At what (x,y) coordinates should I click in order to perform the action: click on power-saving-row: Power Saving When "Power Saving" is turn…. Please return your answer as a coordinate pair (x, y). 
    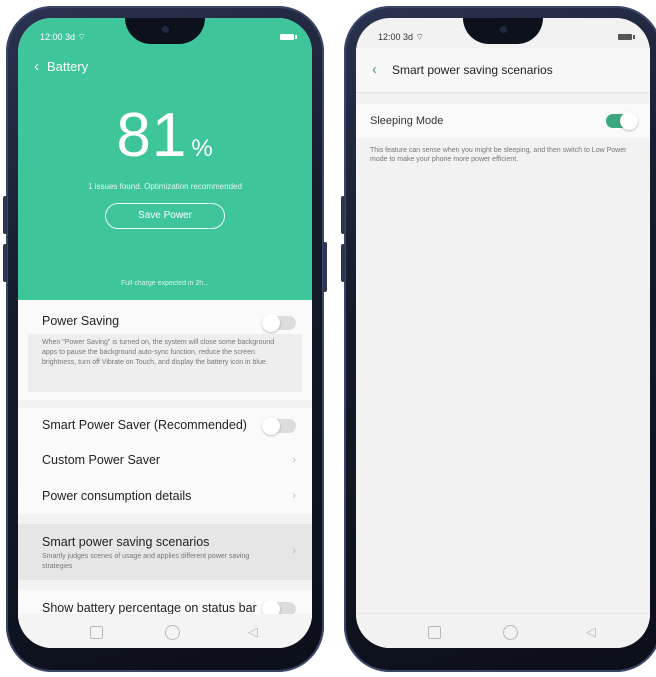
    Looking at the image, I should click on (165, 350).